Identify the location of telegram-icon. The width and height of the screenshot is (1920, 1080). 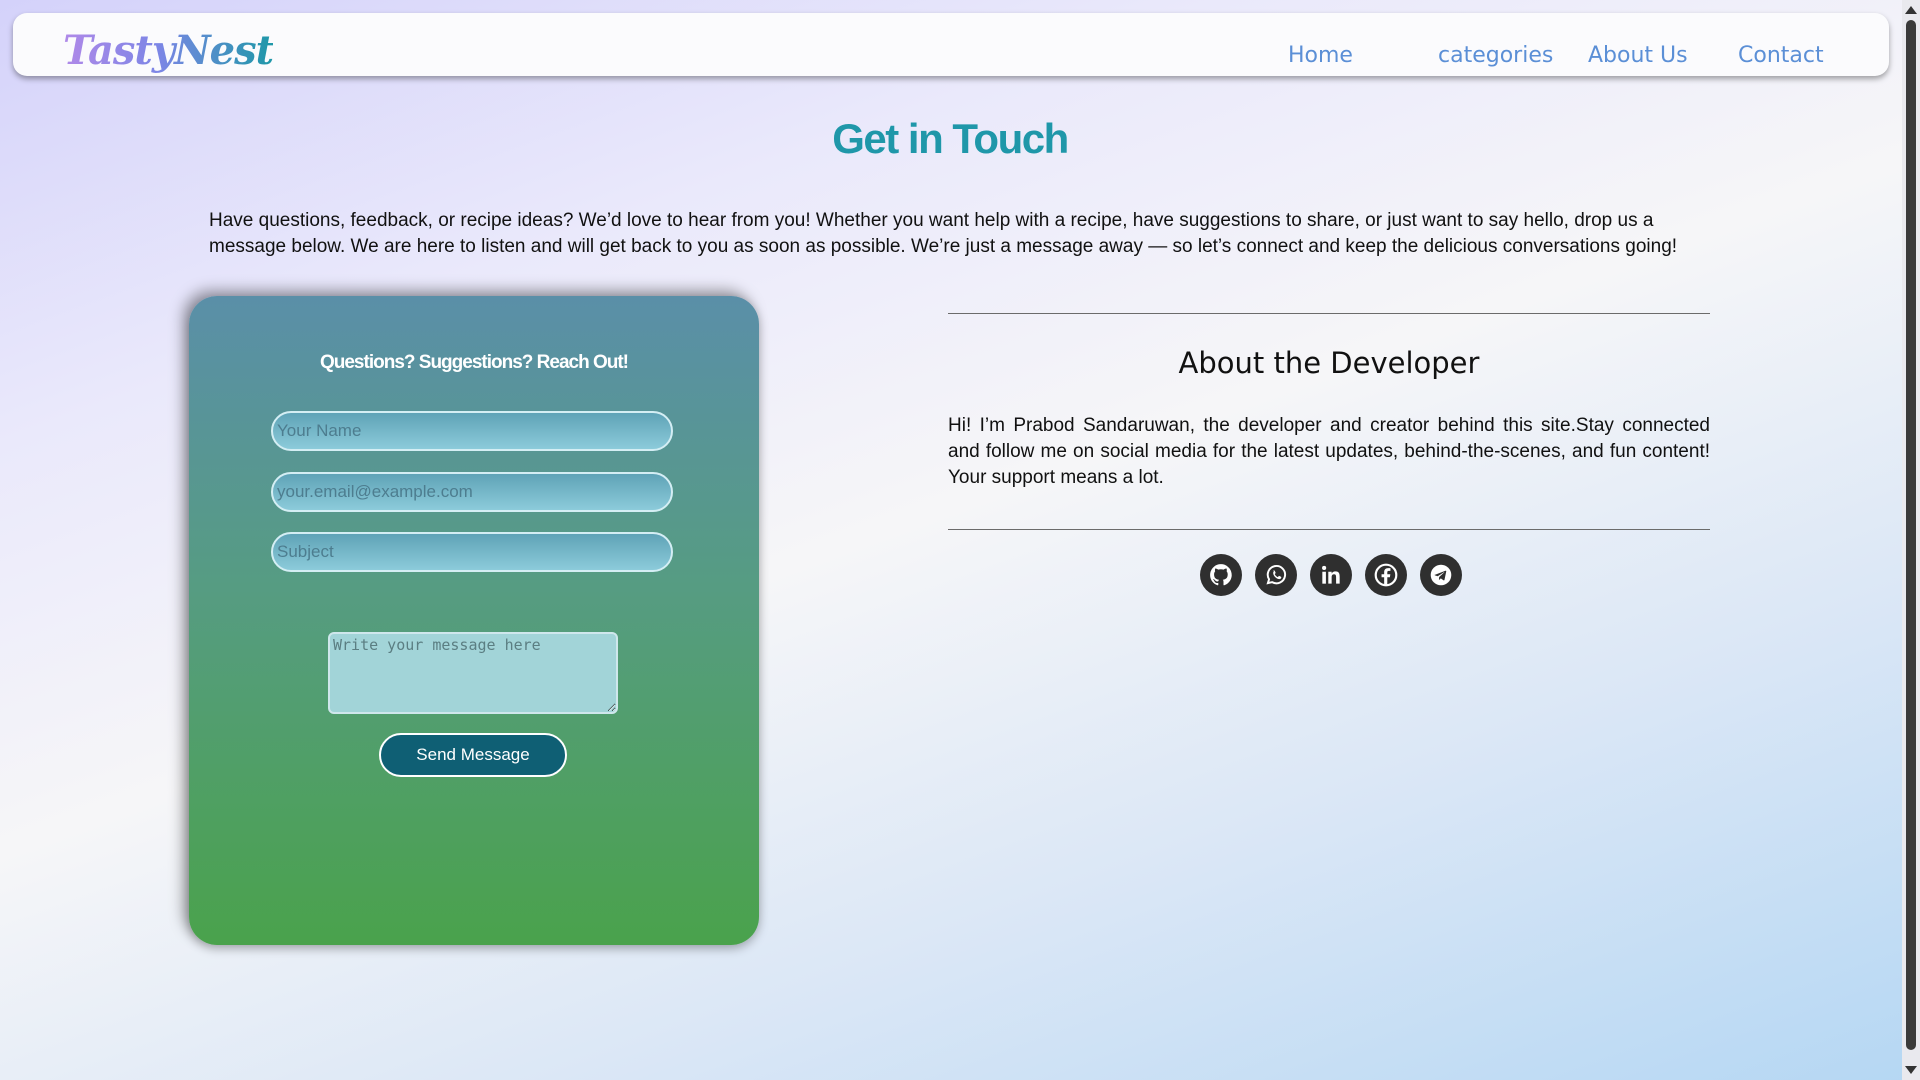
(1441, 575).